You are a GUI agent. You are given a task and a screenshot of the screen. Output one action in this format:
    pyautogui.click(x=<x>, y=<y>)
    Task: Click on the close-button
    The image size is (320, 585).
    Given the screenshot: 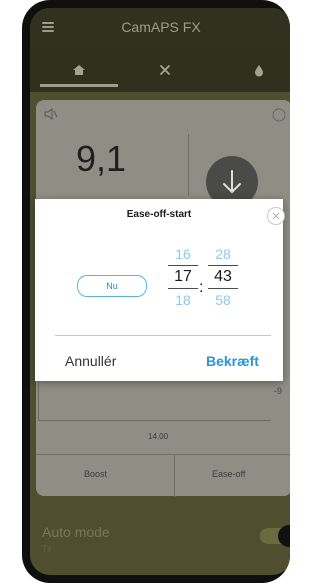 What is the action you would take?
    pyautogui.click(x=276, y=216)
    